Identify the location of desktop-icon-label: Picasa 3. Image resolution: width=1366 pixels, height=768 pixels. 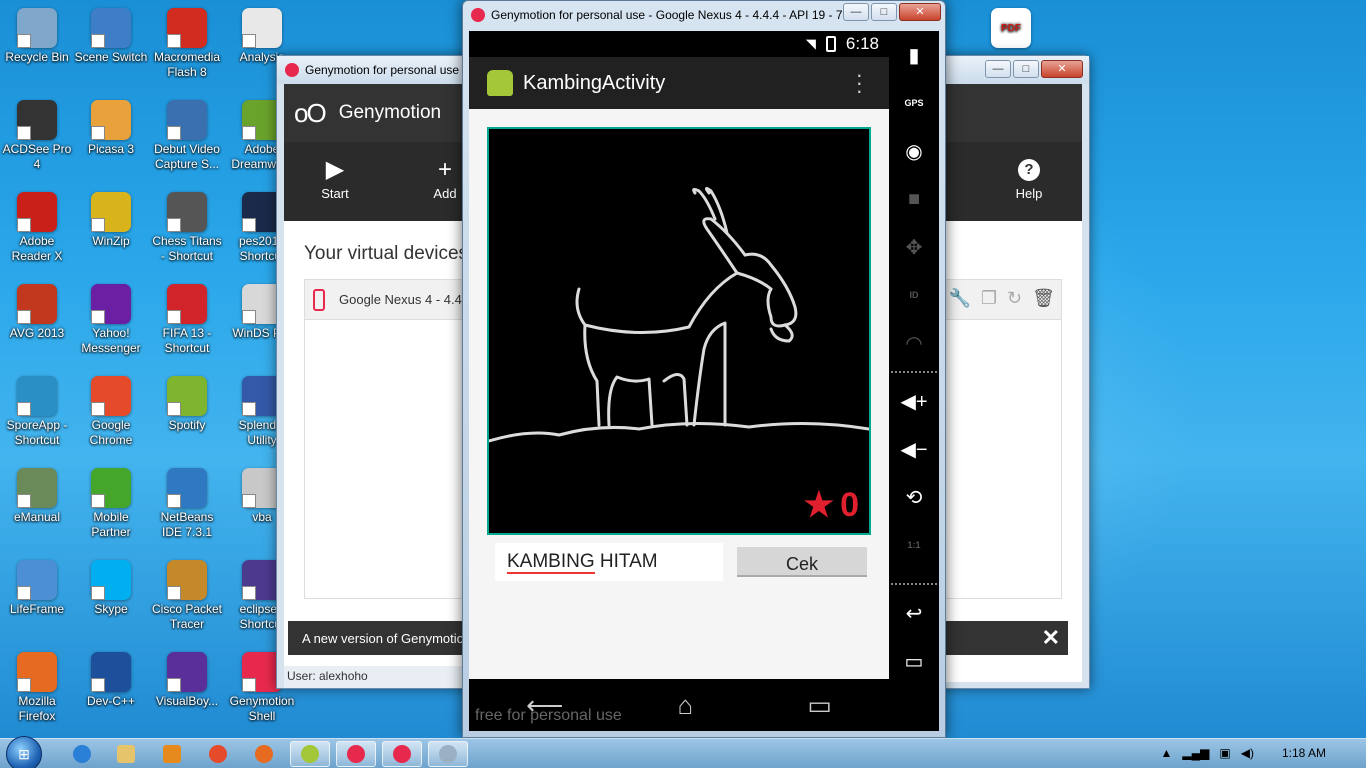
(111, 149).